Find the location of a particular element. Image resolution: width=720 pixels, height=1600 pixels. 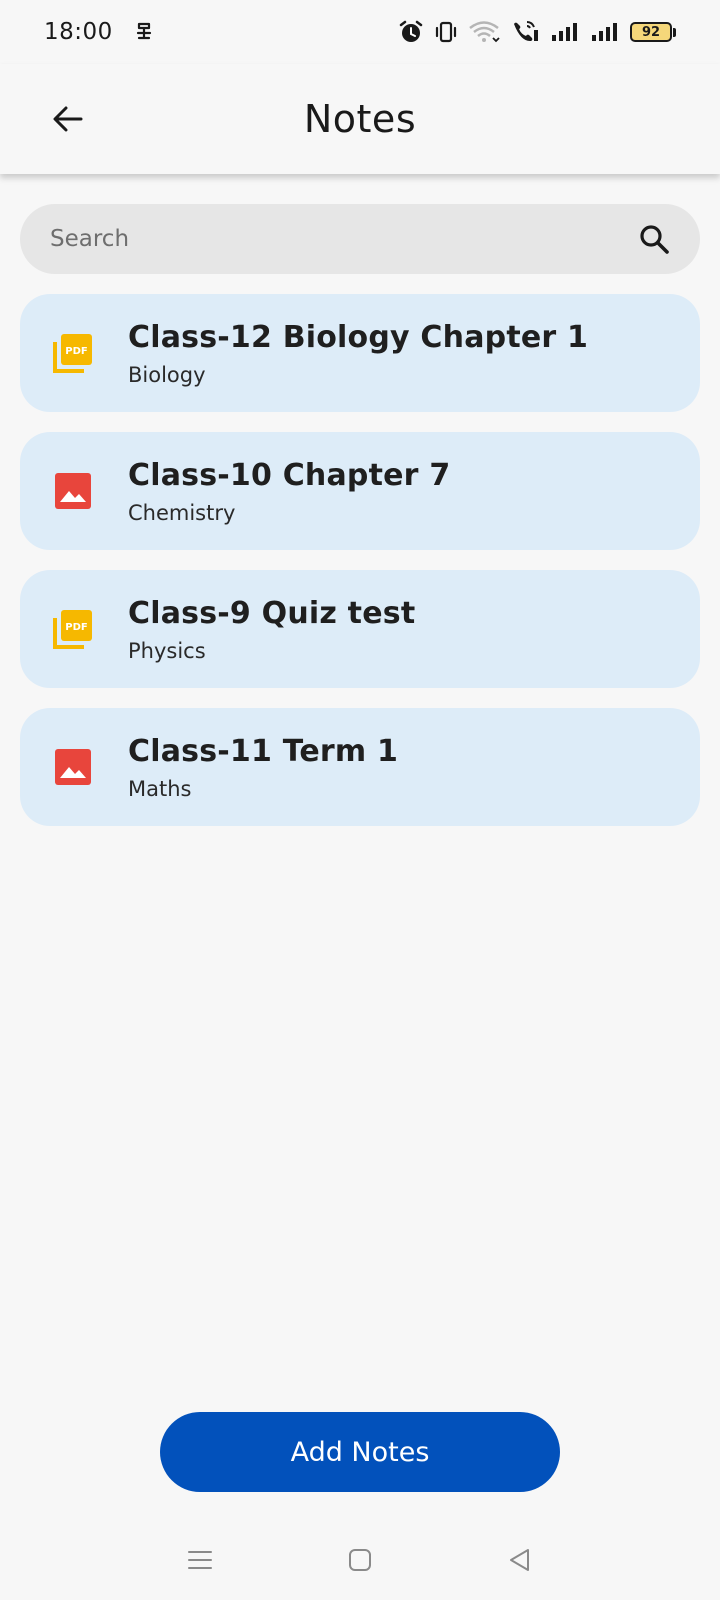

notification-icon is located at coordinates (144, 32).